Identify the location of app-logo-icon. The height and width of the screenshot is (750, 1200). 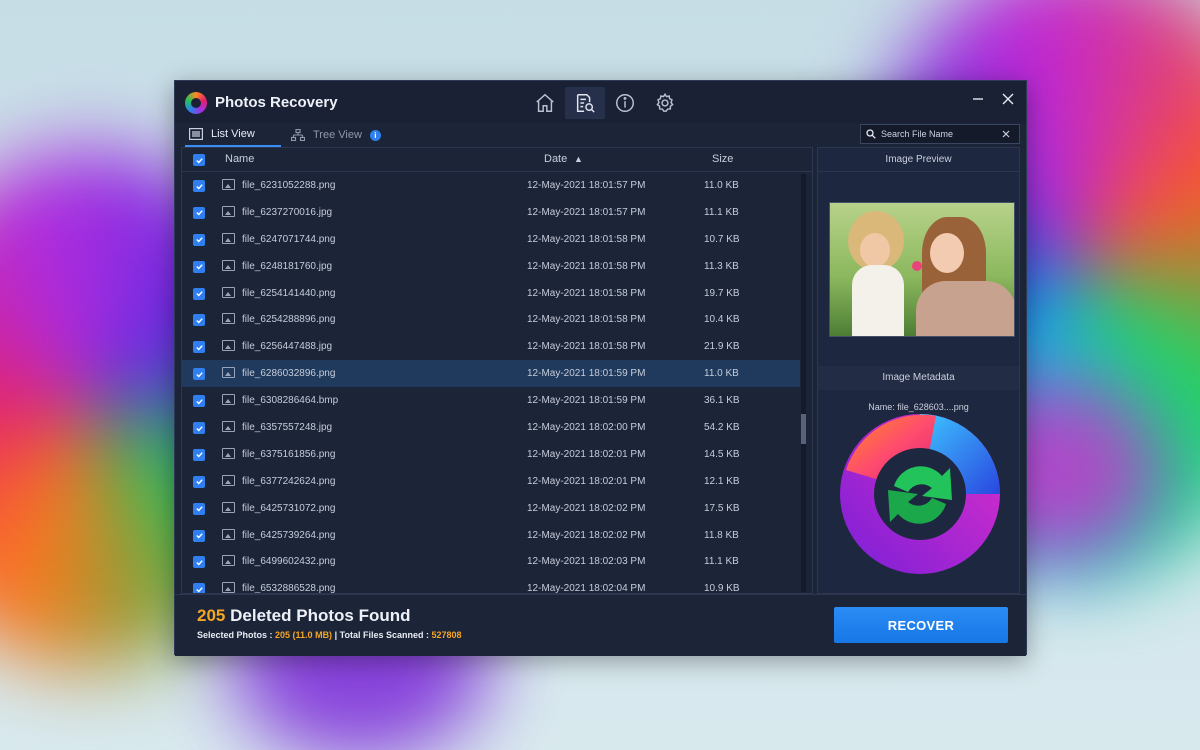
(196, 103).